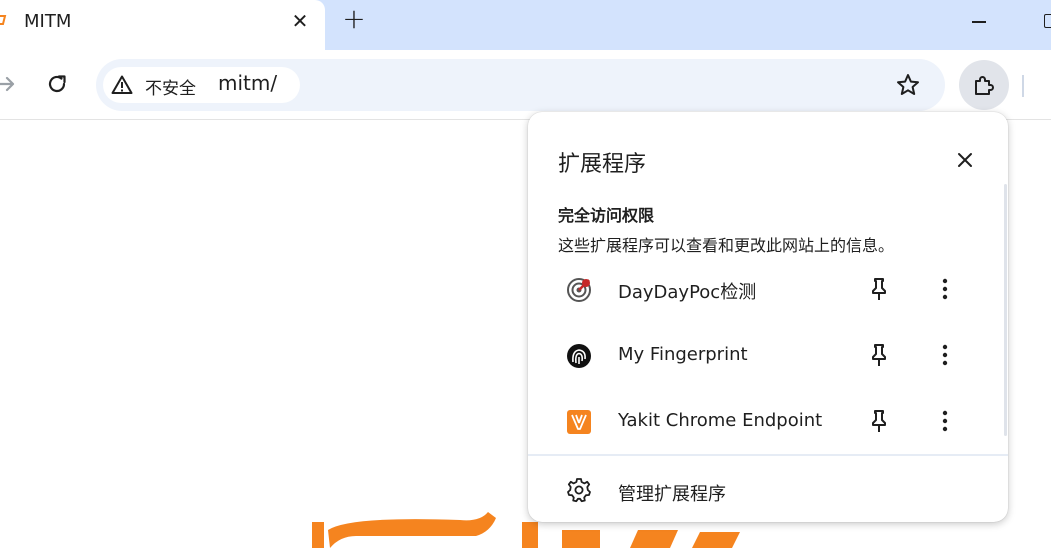  I want to click on security-label: 不安全, so click(170, 89).